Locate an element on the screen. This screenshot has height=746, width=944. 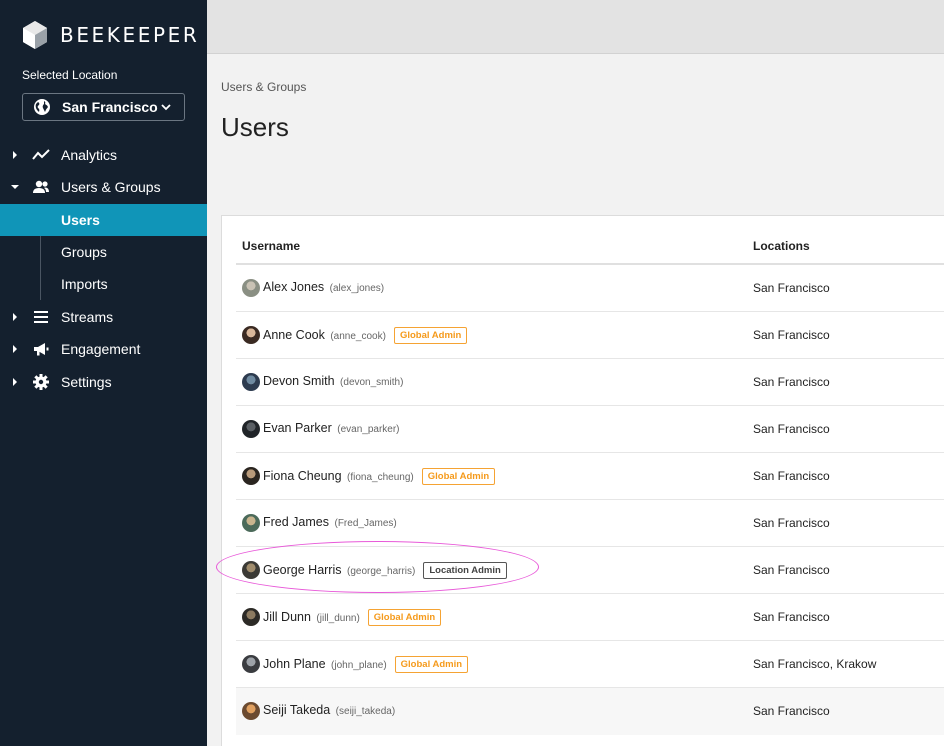
nav-label-streams: Streams is located at coordinates (87, 317).